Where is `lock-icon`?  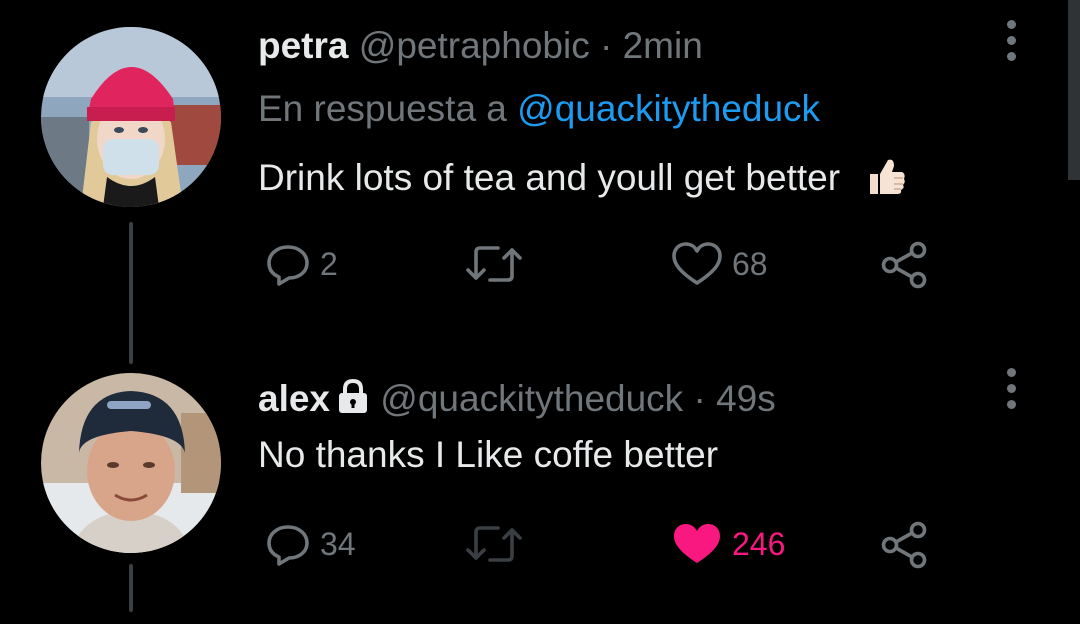 lock-icon is located at coordinates (353, 399).